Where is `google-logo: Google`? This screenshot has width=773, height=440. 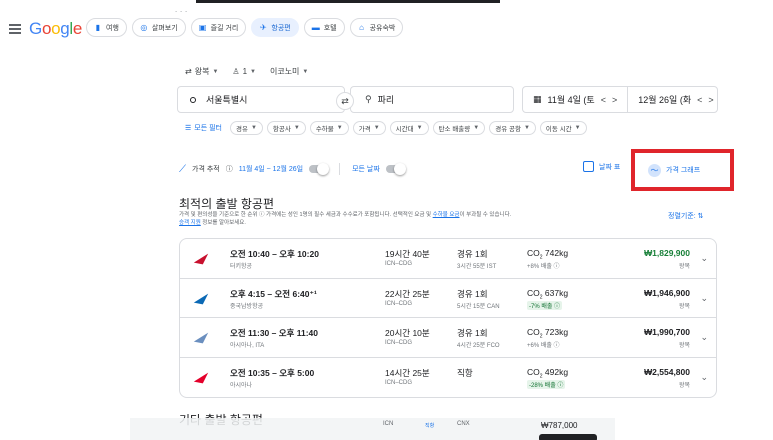 google-logo: Google is located at coordinates (55, 29).